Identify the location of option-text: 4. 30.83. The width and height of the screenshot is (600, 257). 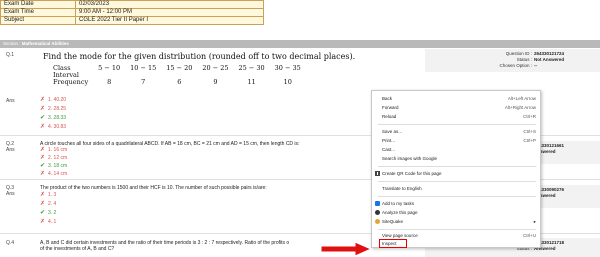
(57, 127).